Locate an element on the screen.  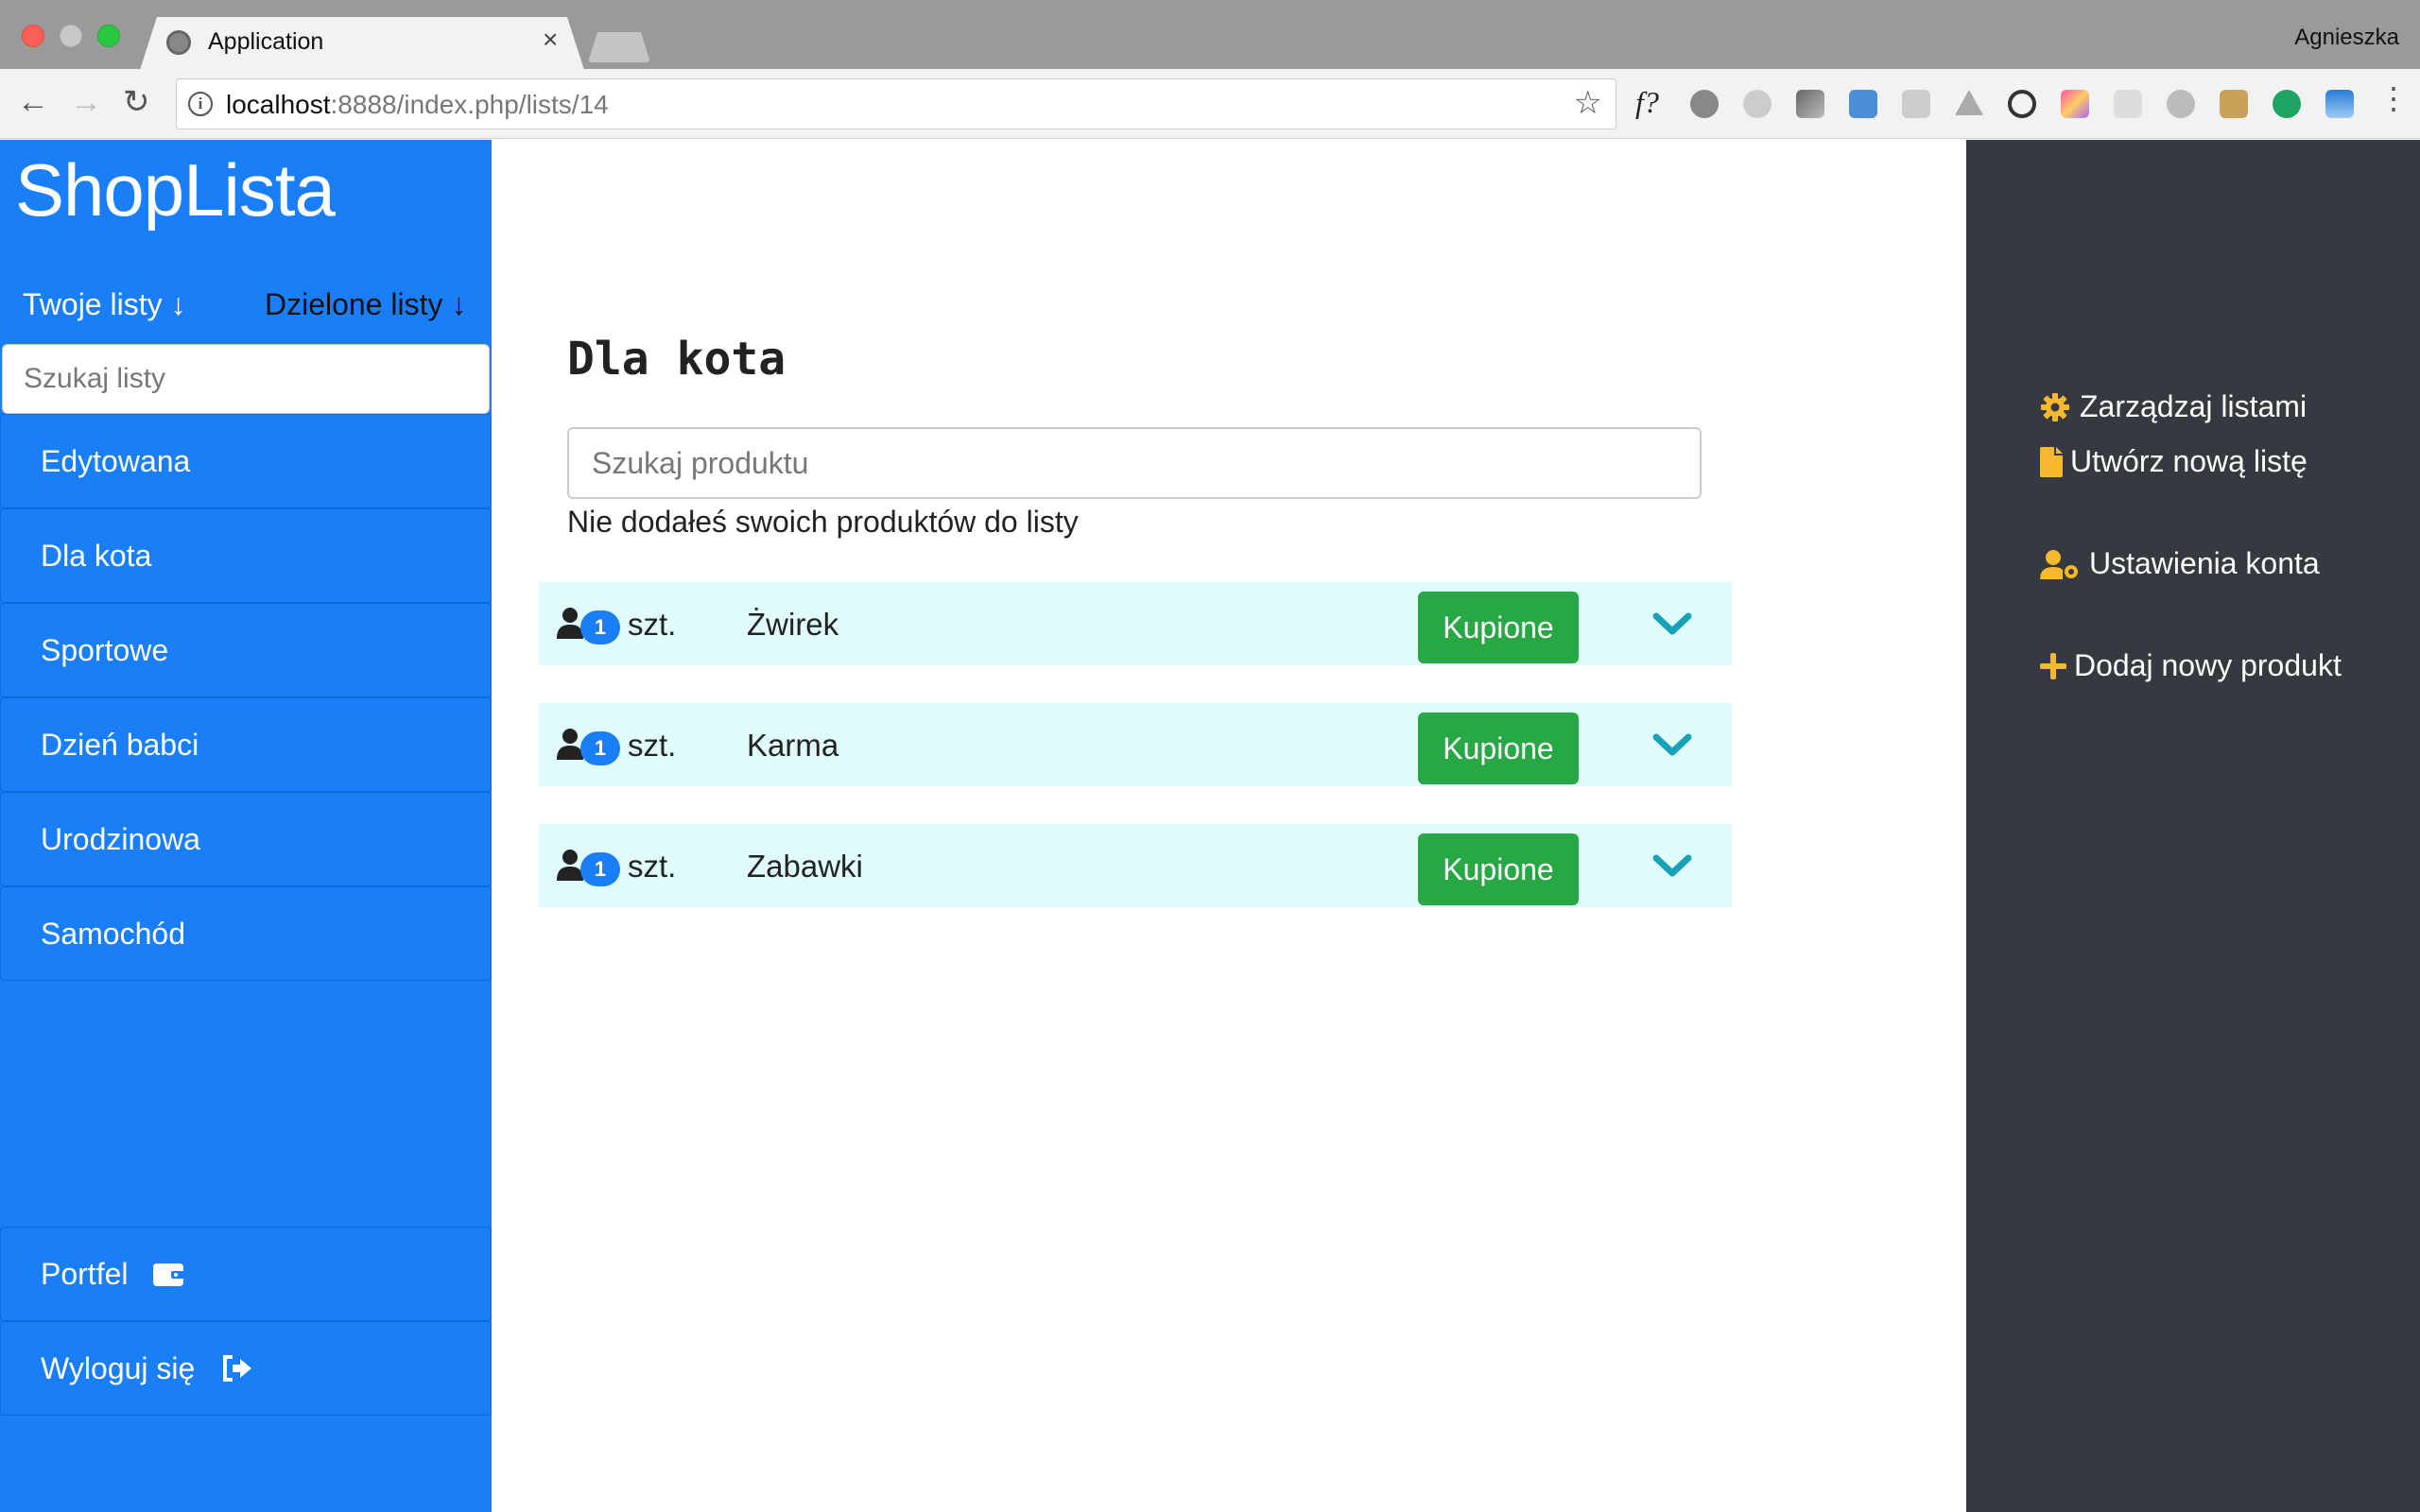
account-settings-label: Ustawienia konta is located at coordinates (2204, 563).